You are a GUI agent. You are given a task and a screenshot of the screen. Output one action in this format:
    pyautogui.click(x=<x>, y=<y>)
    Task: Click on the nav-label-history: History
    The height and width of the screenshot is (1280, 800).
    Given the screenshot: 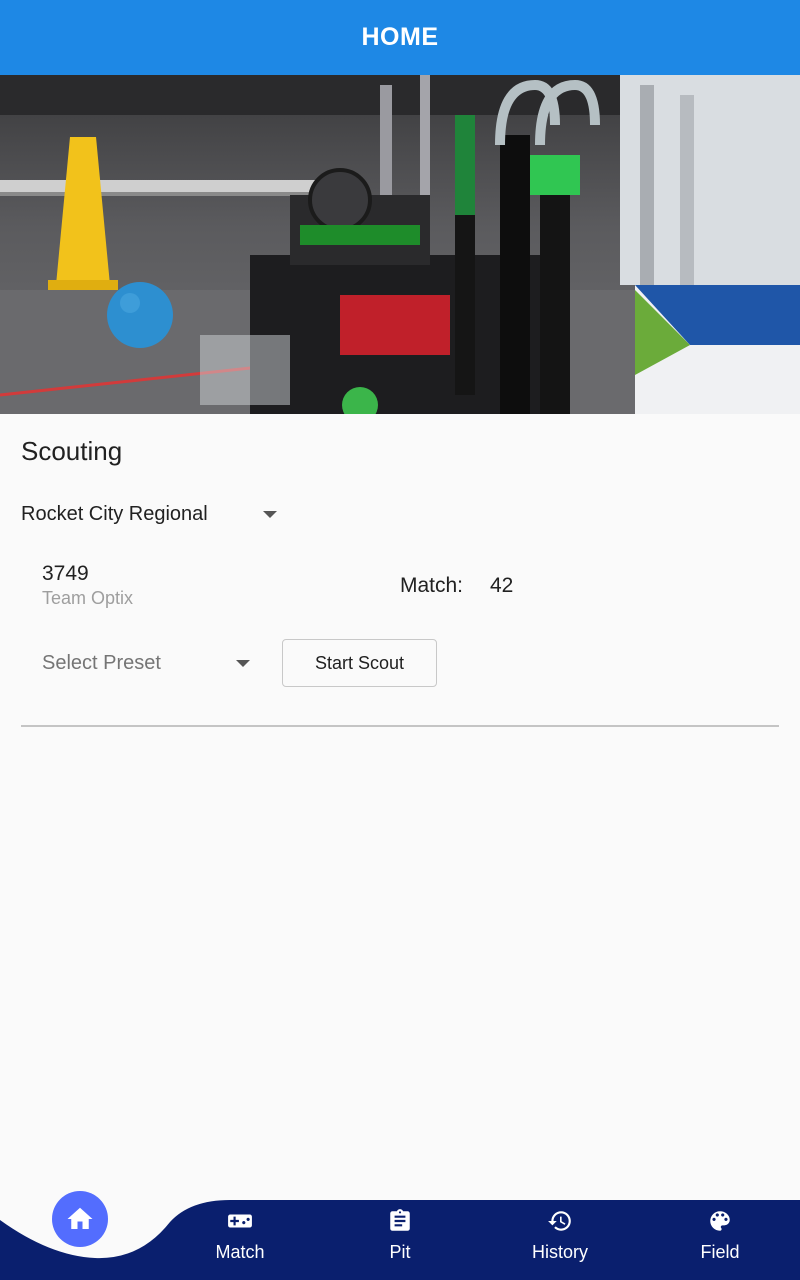 What is the action you would take?
    pyautogui.click(x=559, y=1252)
    